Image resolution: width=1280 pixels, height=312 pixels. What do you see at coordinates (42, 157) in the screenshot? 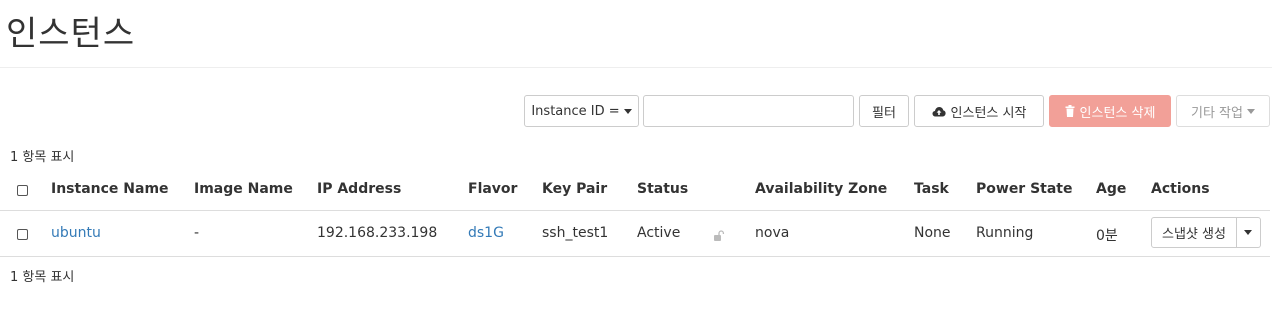
I see `item-count-top: 1 항목 표시` at bounding box center [42, 157].